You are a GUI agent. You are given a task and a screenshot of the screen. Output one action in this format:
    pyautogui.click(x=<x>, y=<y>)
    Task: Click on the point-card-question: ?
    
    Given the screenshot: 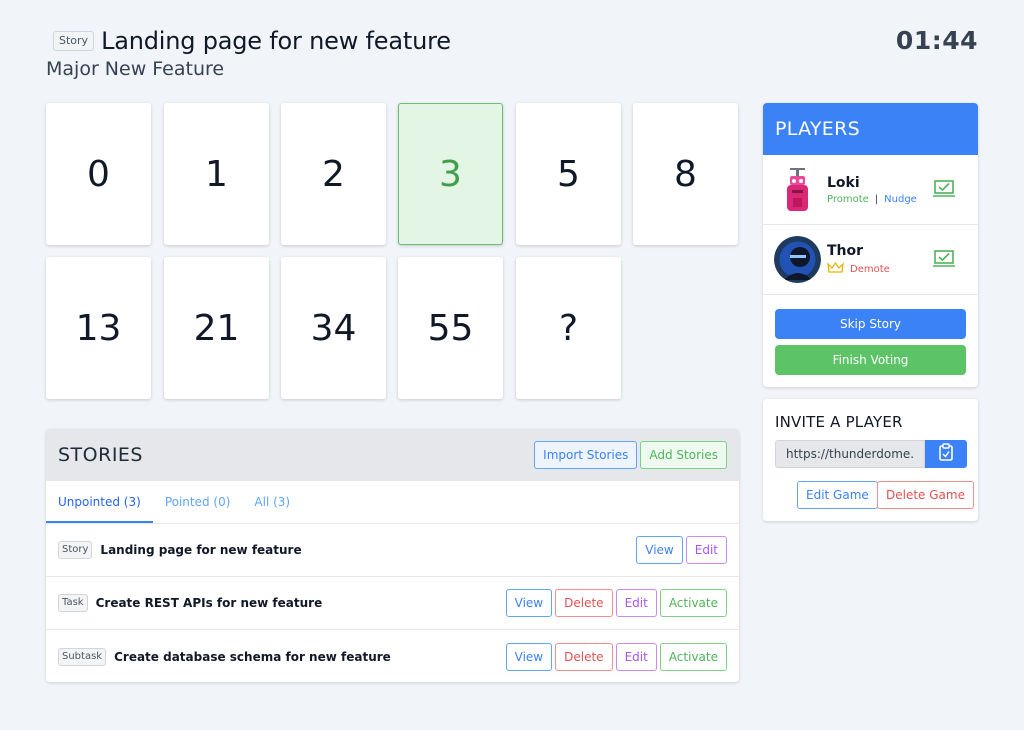 What is the action you would take?
    pyautogui.click(x=568, y=328)
    